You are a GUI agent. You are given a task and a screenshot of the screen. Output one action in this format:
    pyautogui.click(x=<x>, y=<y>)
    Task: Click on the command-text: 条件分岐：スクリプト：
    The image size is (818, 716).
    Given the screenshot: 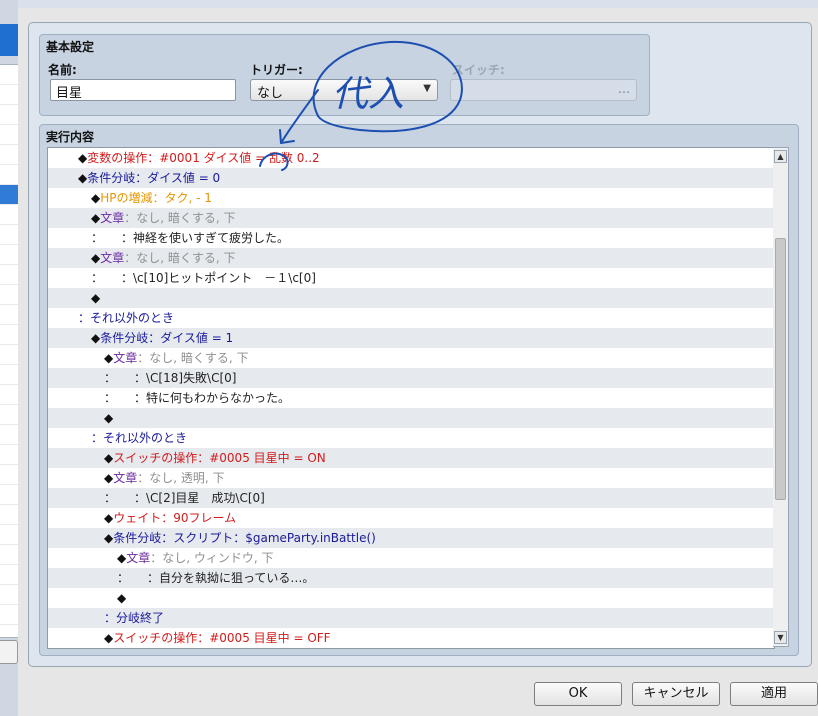 What is the action you would take?
    pyautogui.click(x=179, y=538)
    